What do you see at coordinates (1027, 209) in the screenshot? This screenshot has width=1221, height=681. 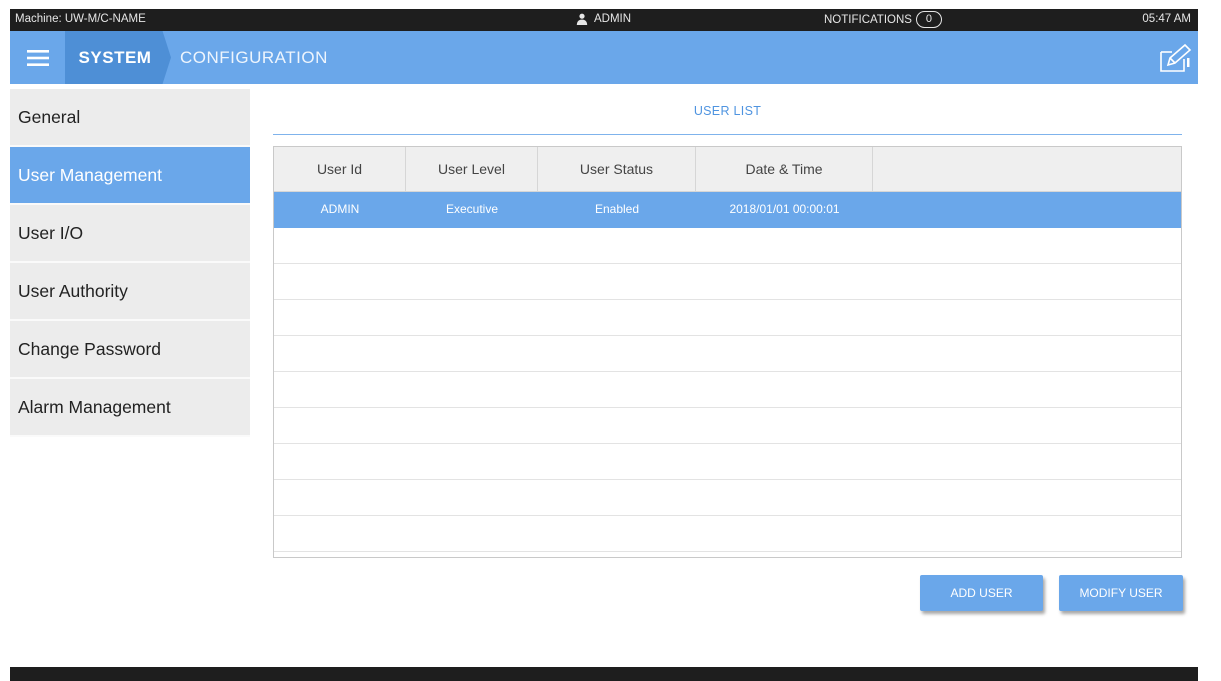 I see `cell-blank` at bounding box center [1027, 209].